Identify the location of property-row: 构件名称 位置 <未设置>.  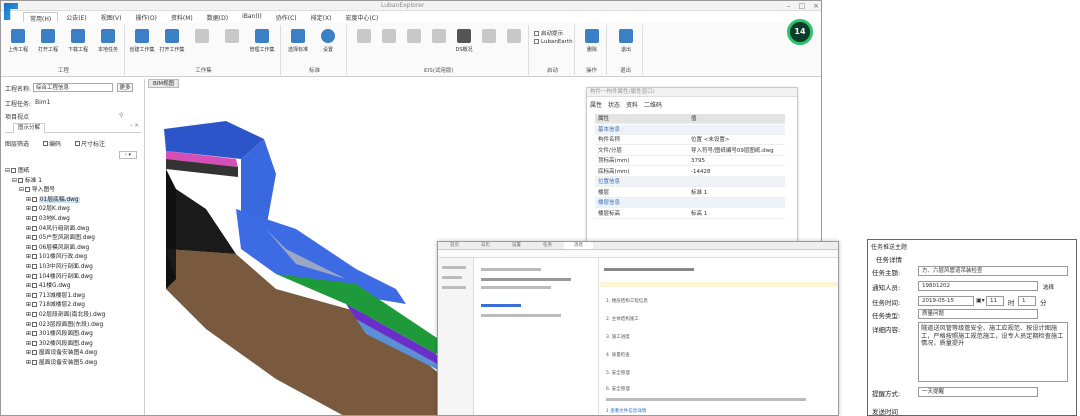
(690, 140).